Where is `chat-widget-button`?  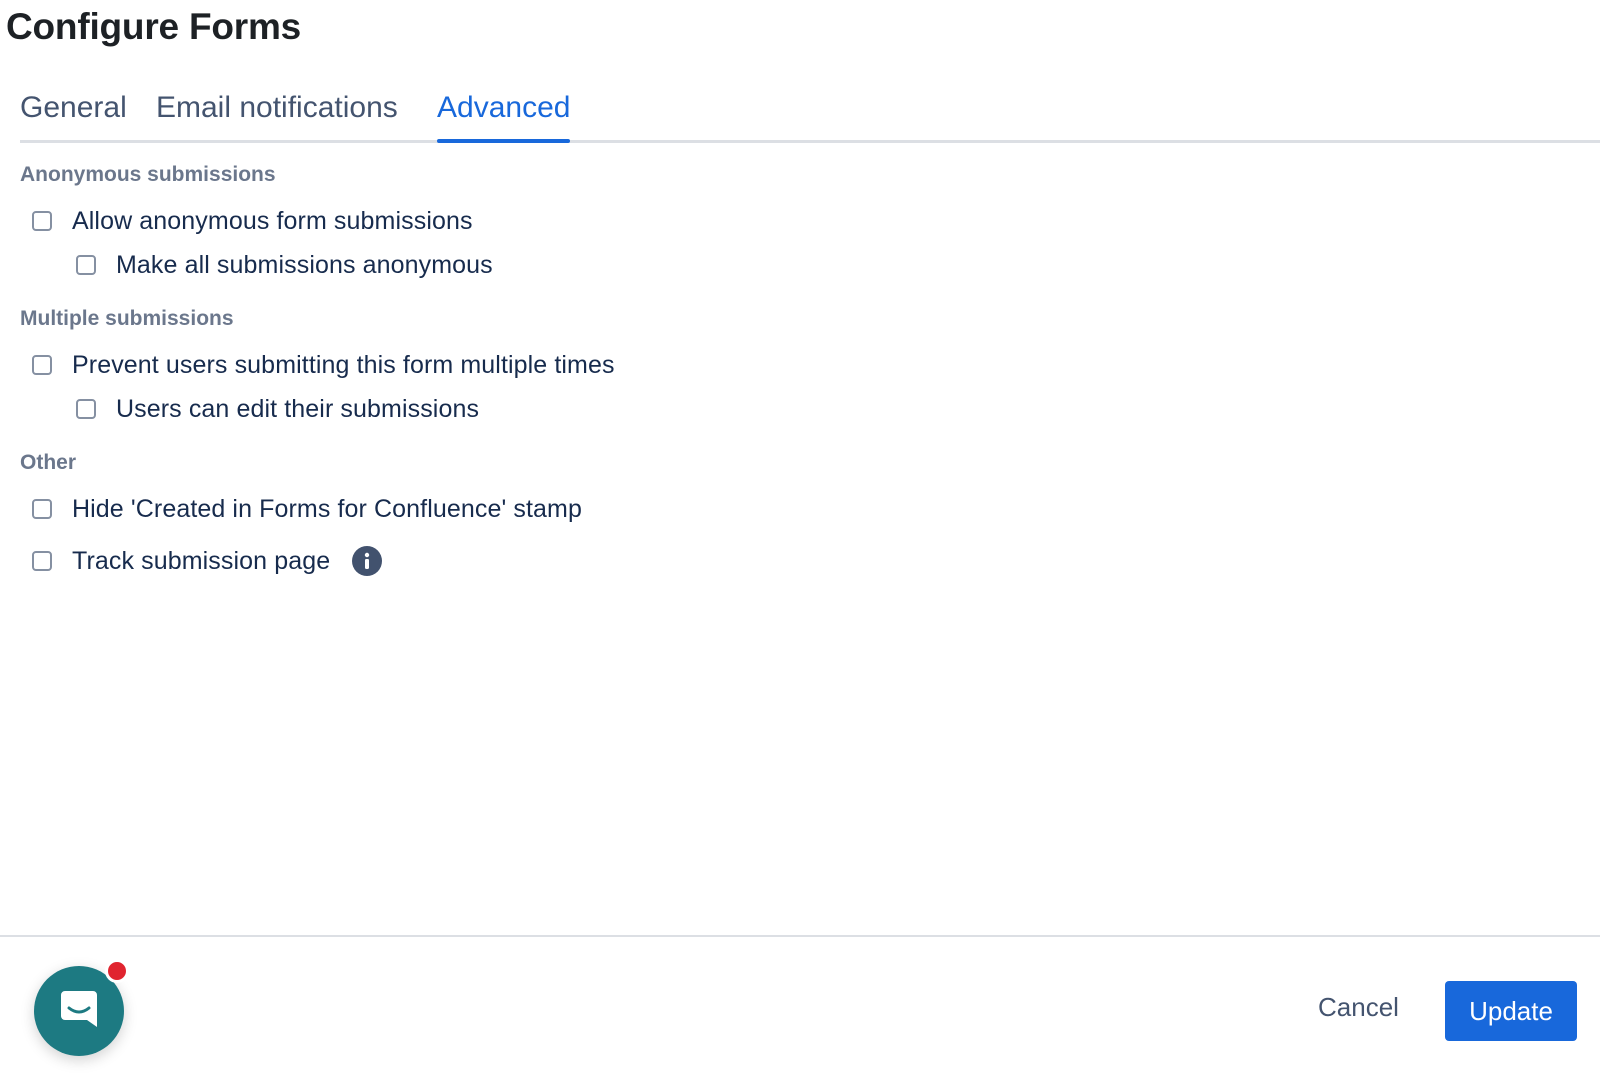
chat-widget-button is located at coordinates (81, 1007).